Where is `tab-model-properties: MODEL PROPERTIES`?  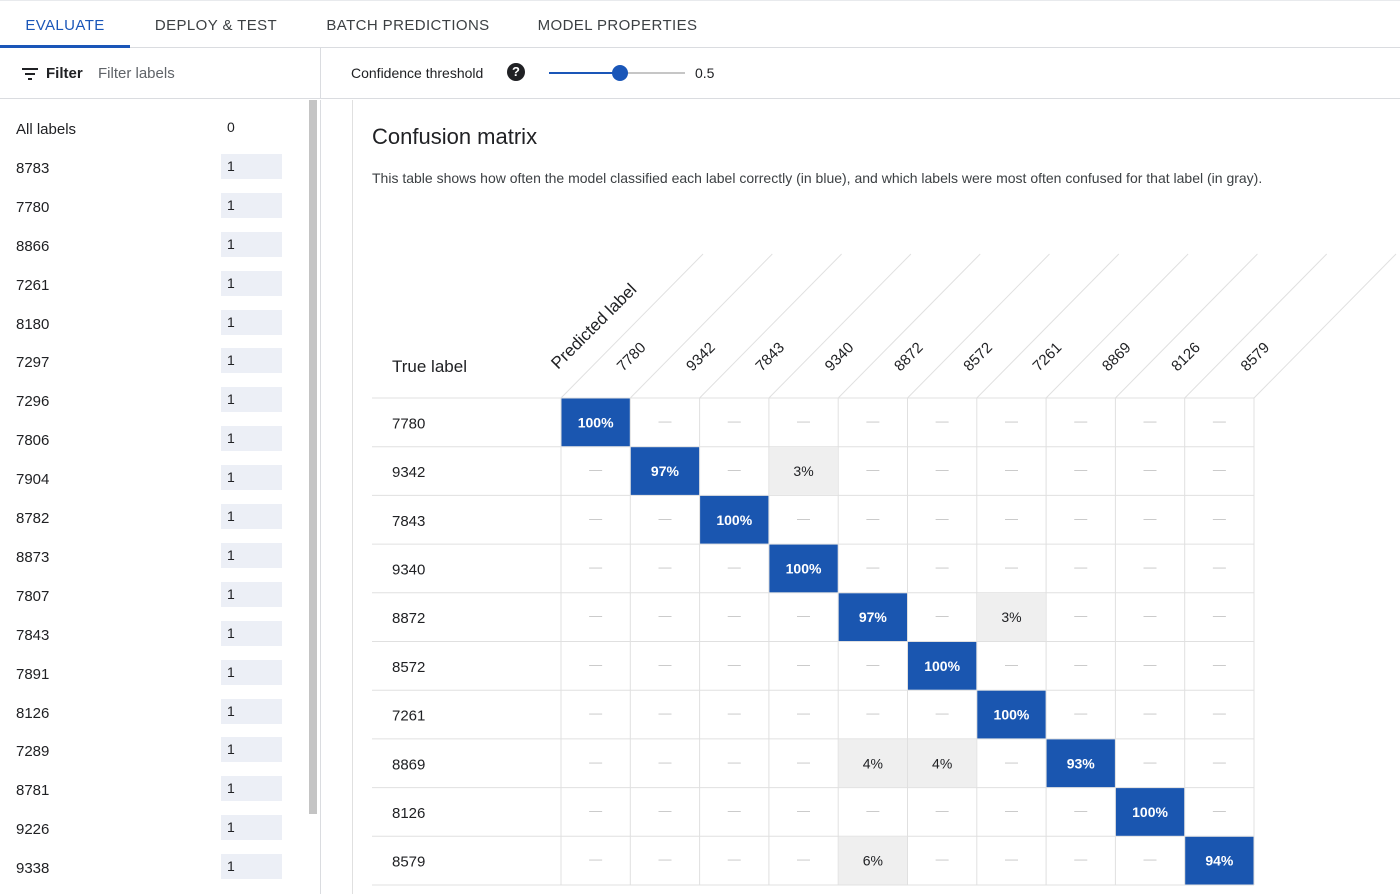 tab-model-properties: MODEL PROPERTIES is located at coordinates (617, 24).